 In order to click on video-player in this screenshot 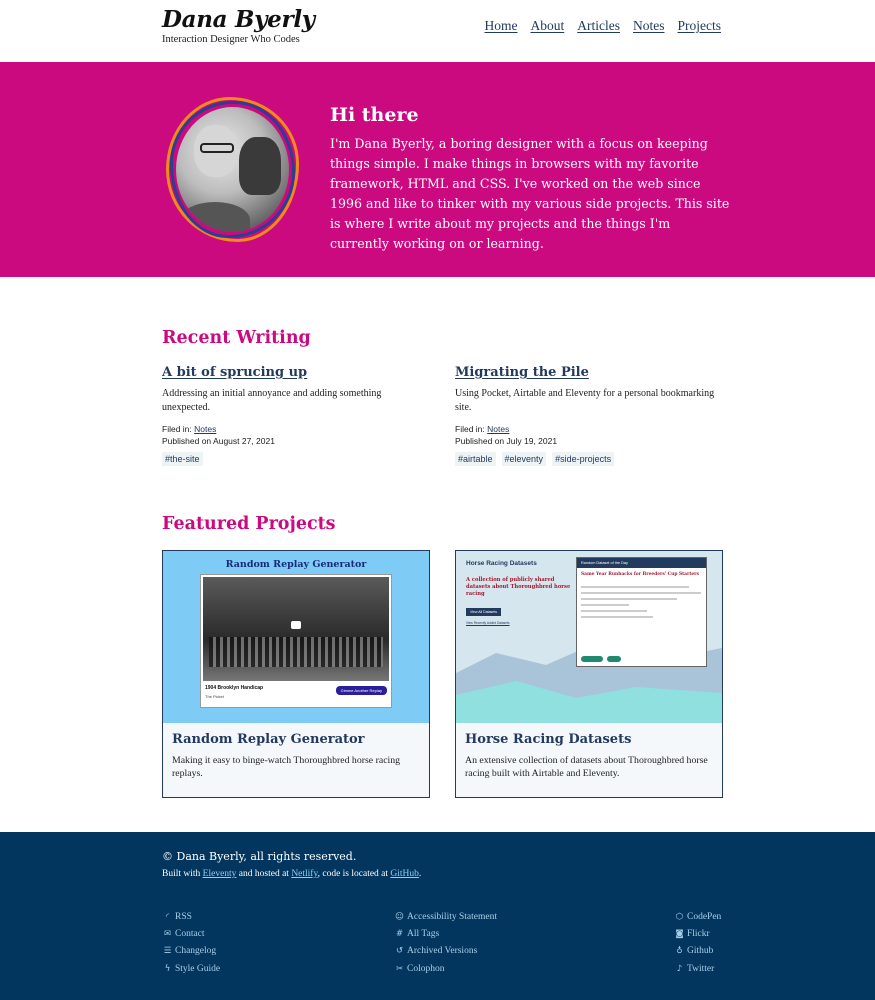, I will do `click(296, 629)`.